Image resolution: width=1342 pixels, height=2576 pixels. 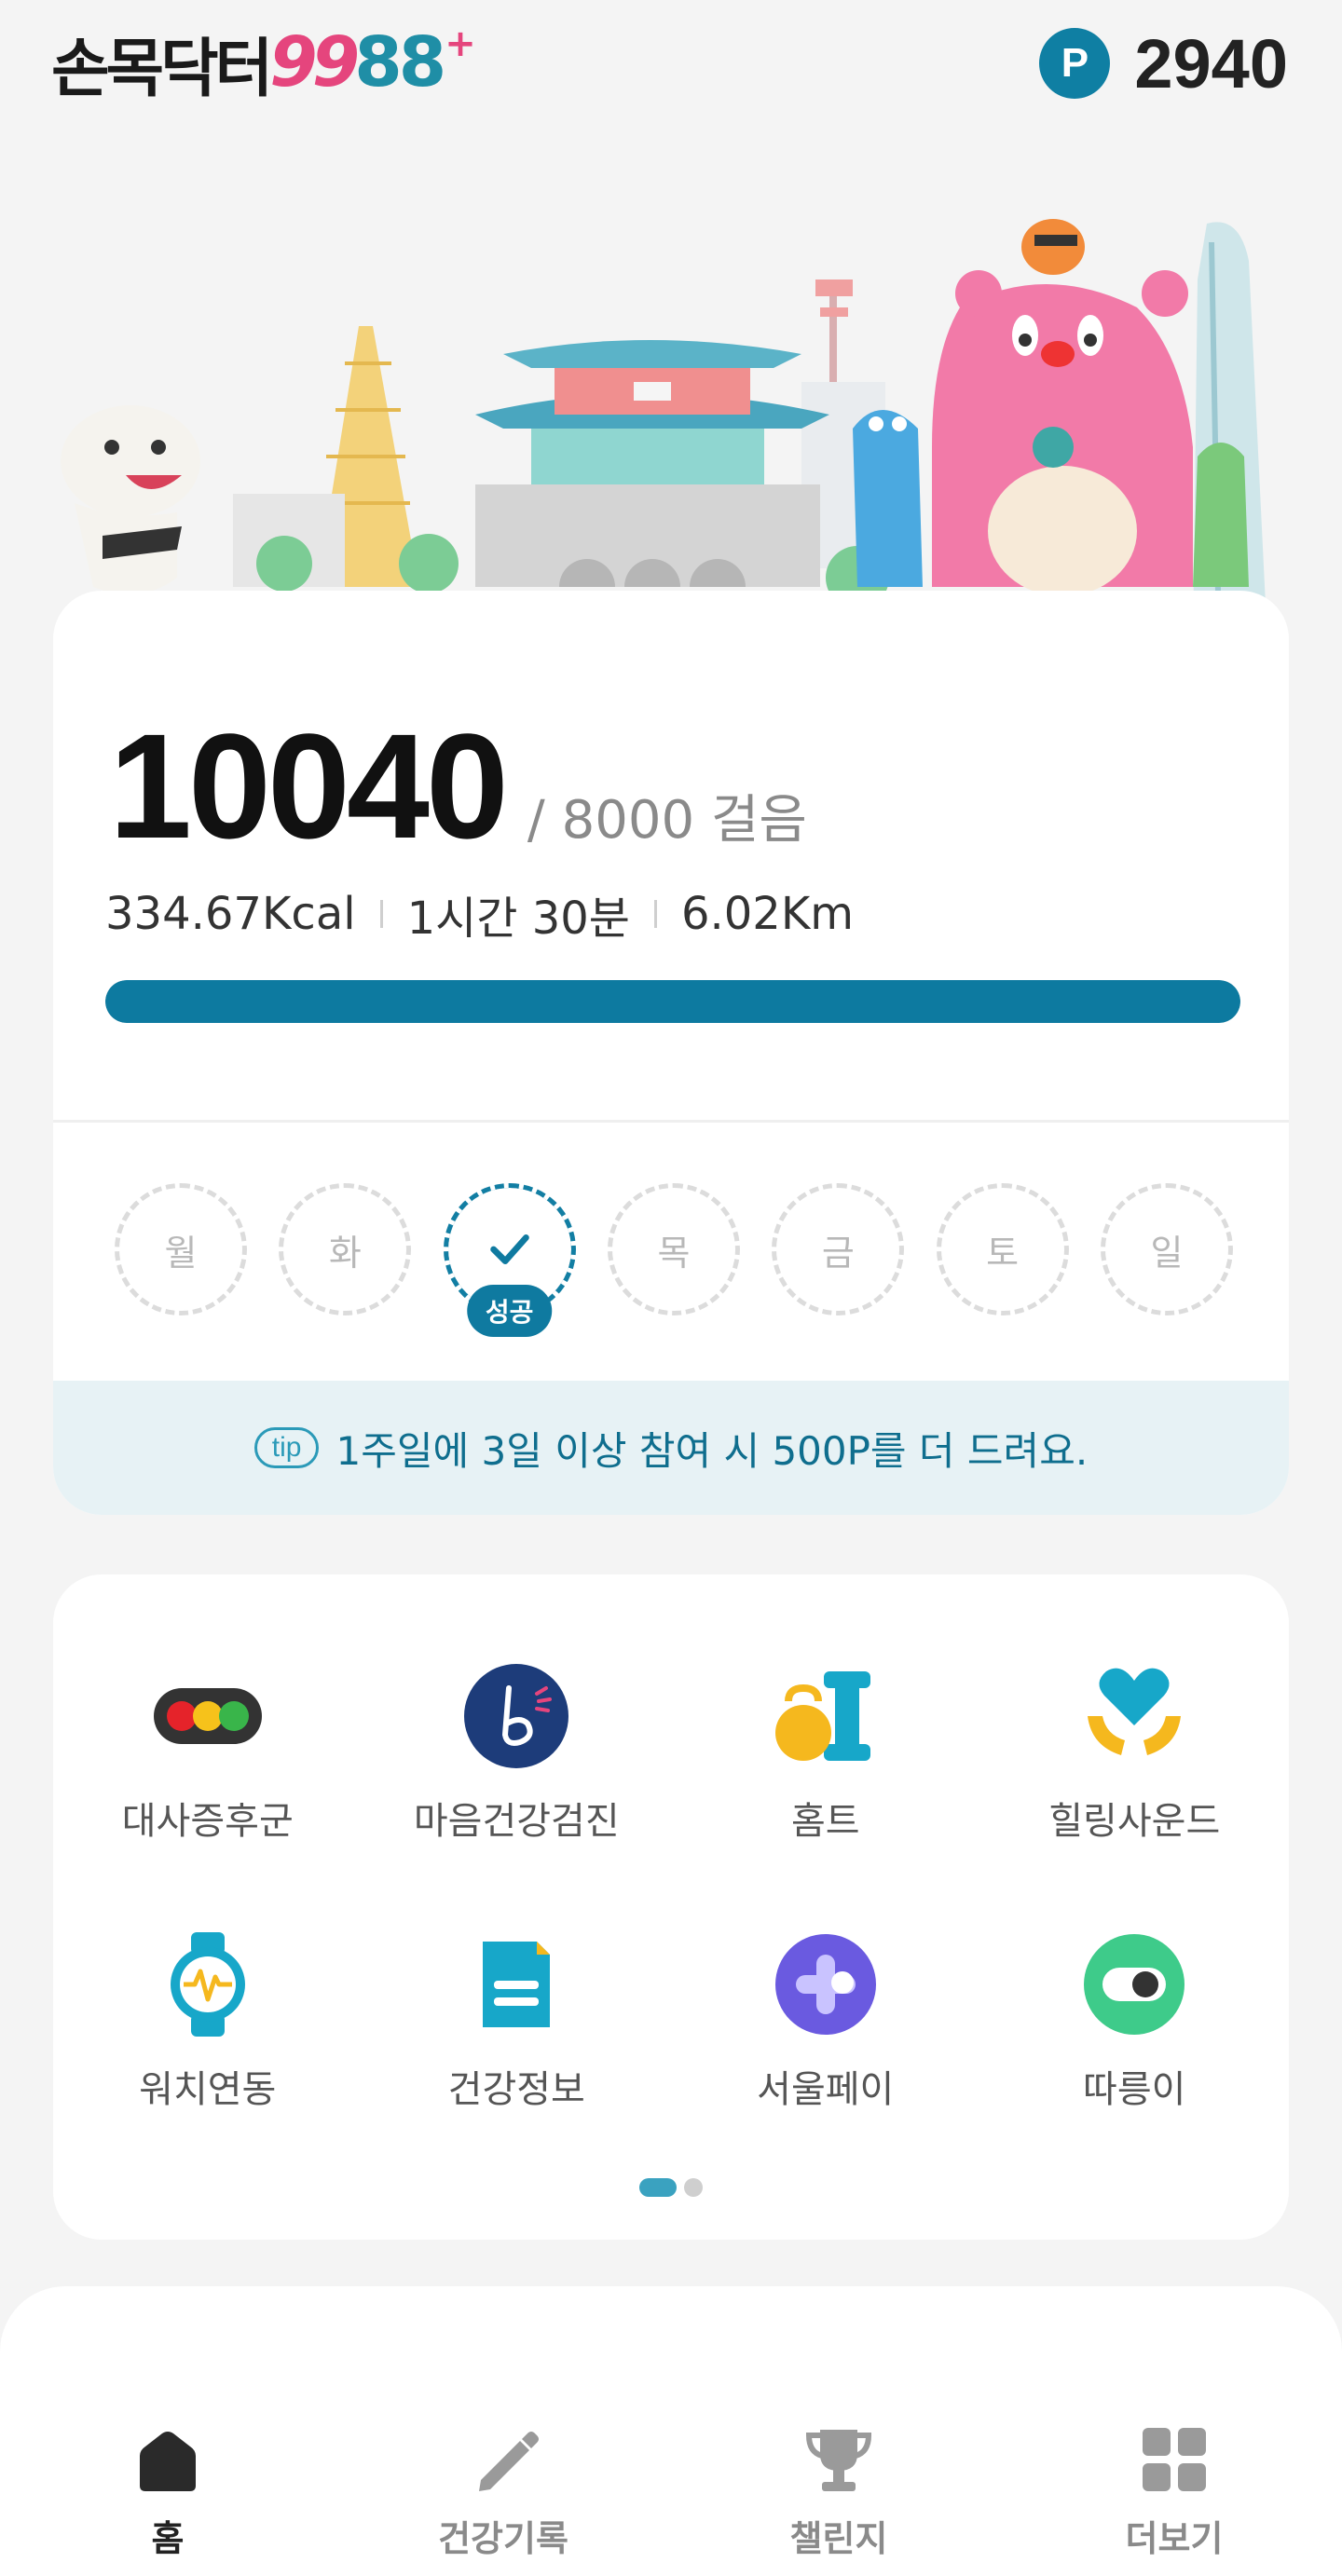 I want to click on nav-label: 홈, so click(x=168, y=2538).